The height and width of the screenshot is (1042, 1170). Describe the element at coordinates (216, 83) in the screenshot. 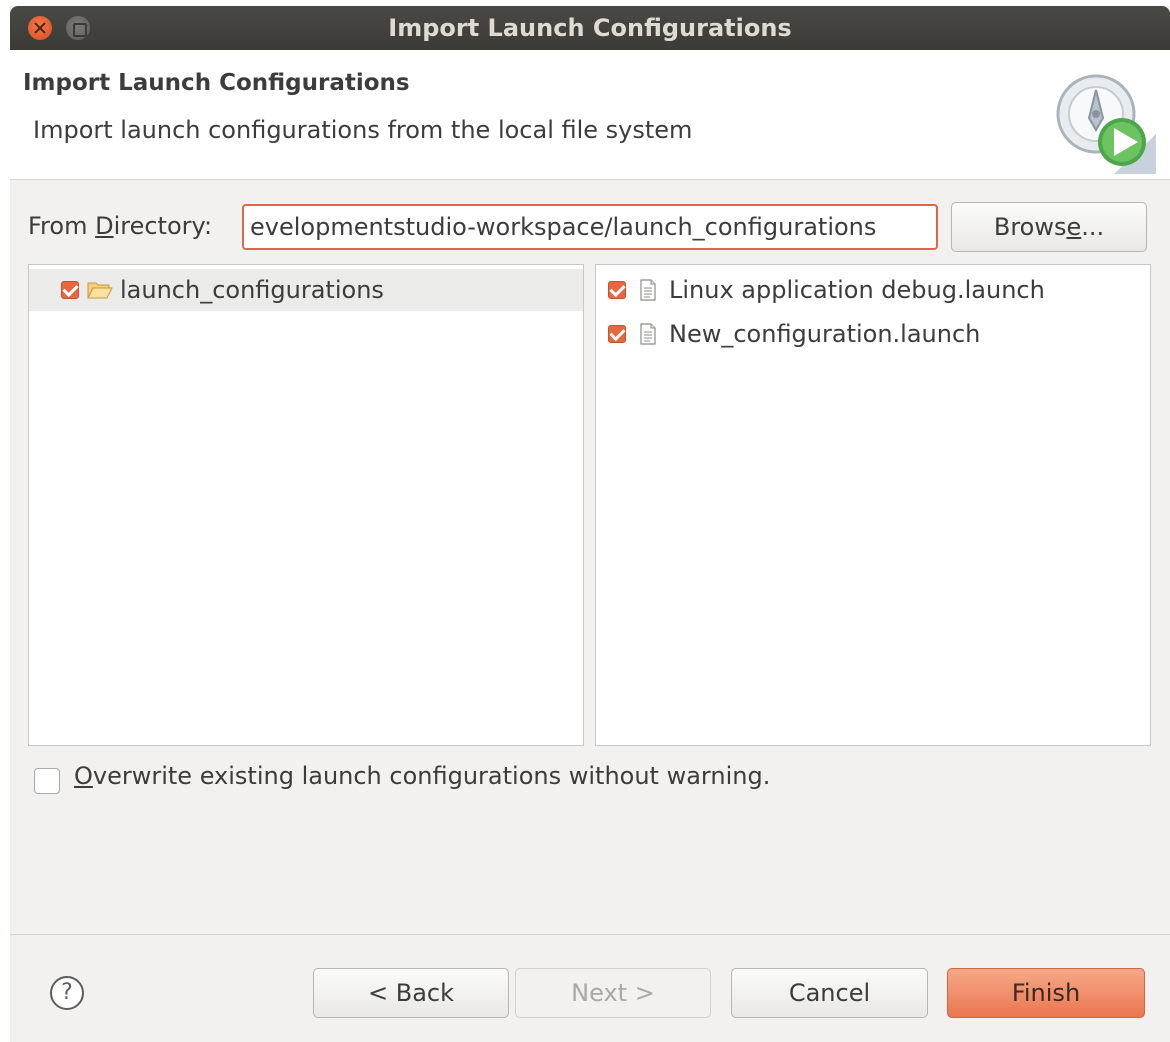

I see `page-title: Import Launch Configurations` at that location.